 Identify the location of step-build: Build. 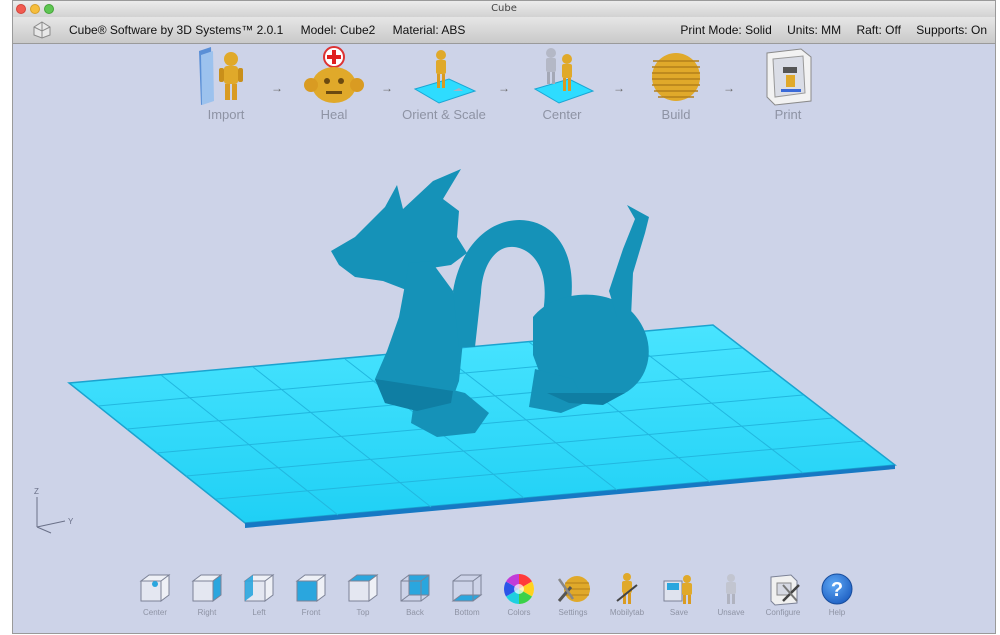
(676, 83).